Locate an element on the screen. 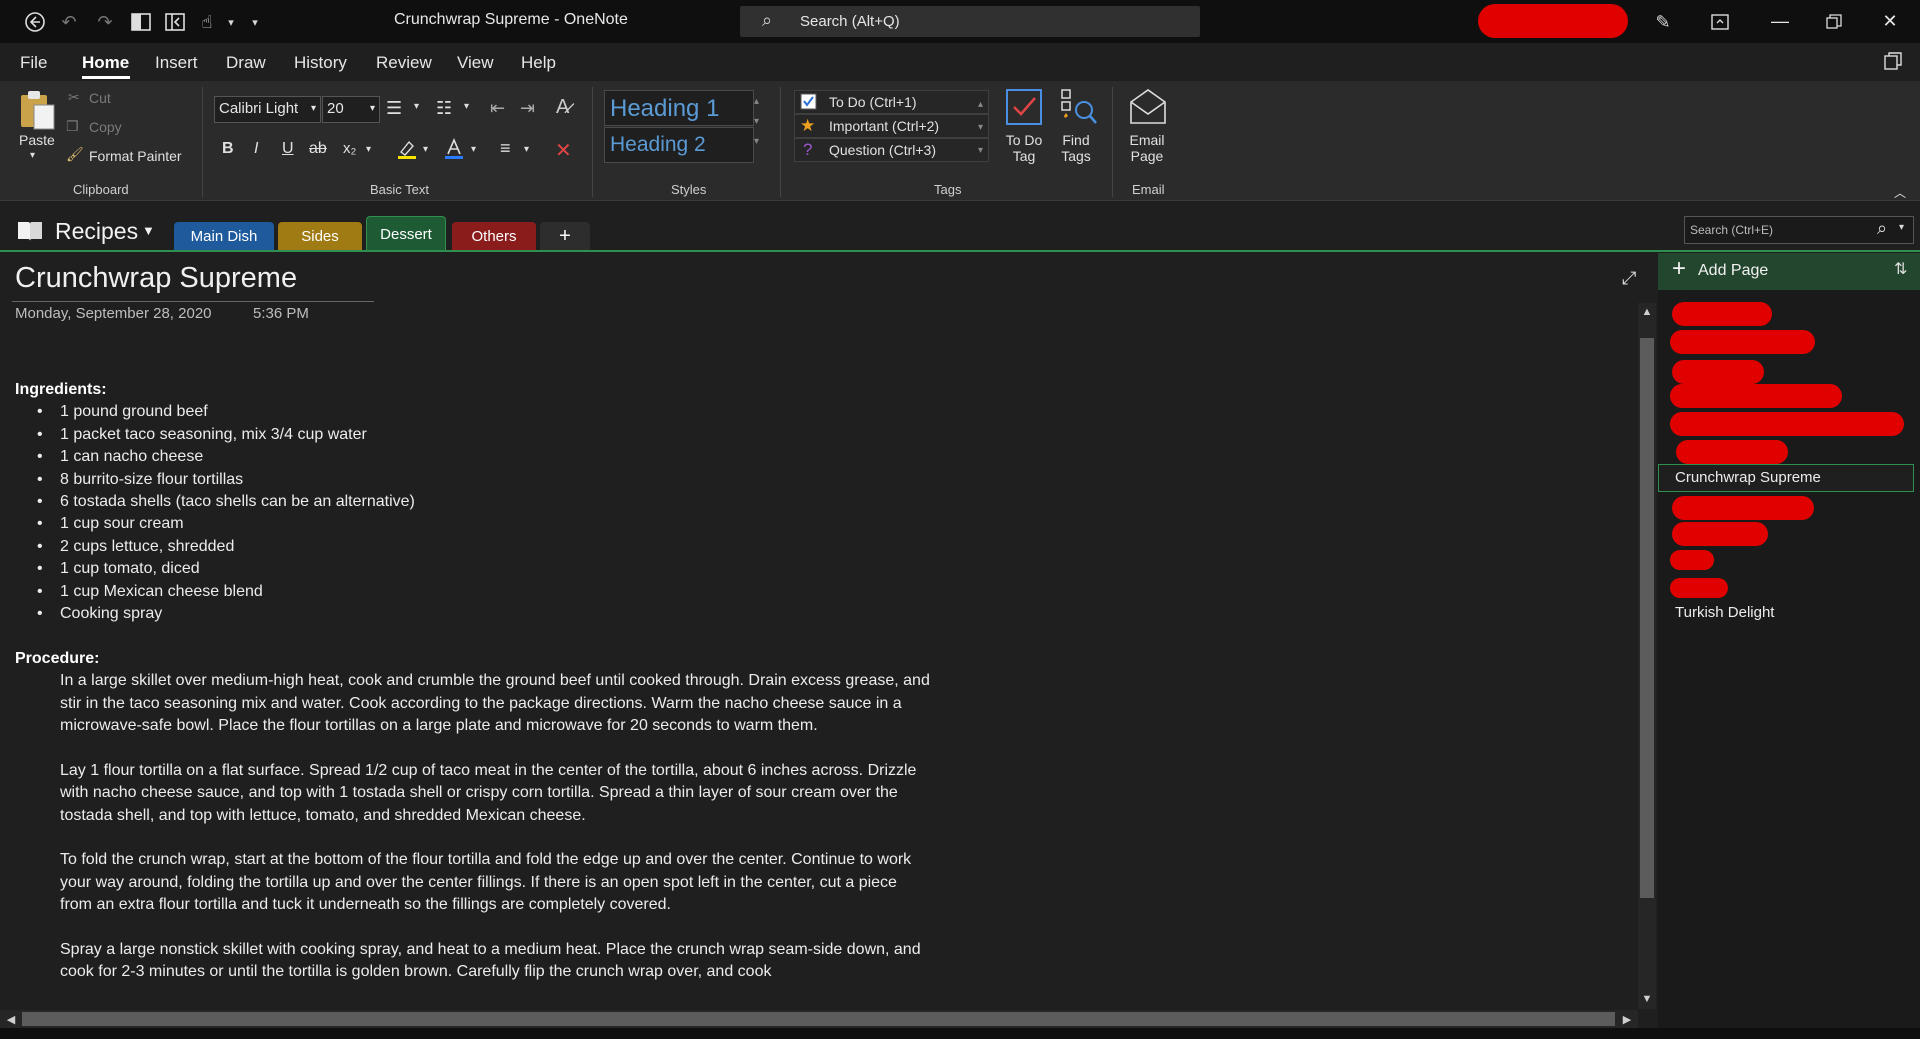  cut-button: Cut is located at coordinates (100, 98).